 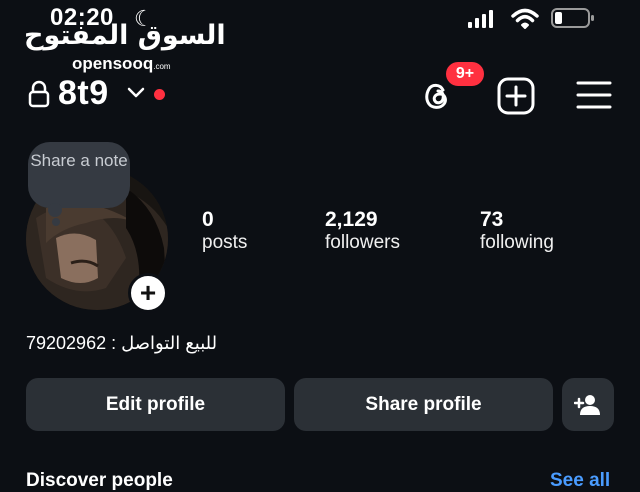 What do you see at coordinates (517, 242) in the screenshot?
I see `stat-label: following` at bounding box center [517, 242].